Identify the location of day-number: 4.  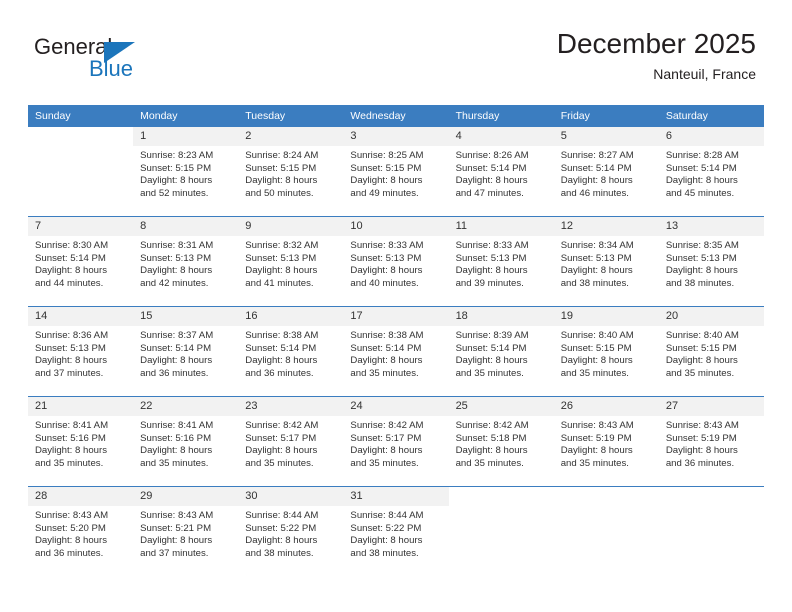
(501, 136).